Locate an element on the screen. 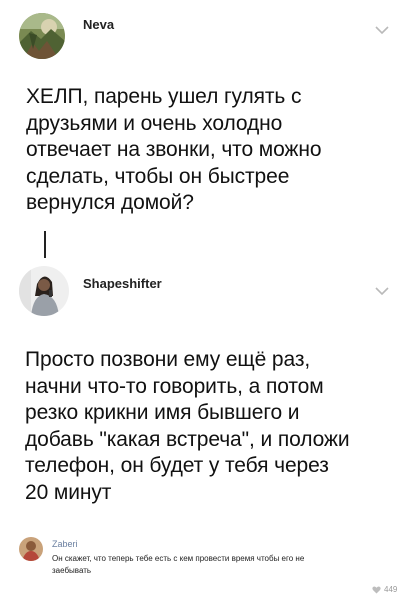 The image size is (418, 604). like-count: 449 is located at coordinates (391, 589).